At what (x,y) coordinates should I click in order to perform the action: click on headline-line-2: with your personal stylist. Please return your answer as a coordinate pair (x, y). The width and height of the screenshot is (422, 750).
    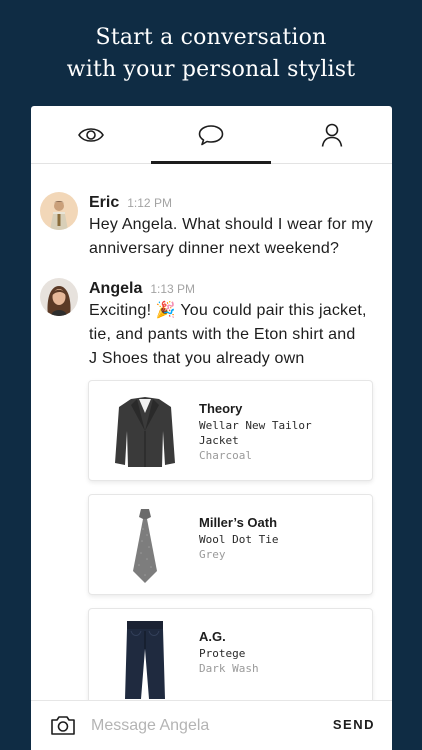
    Looking at the image, I should click on (211, 69).